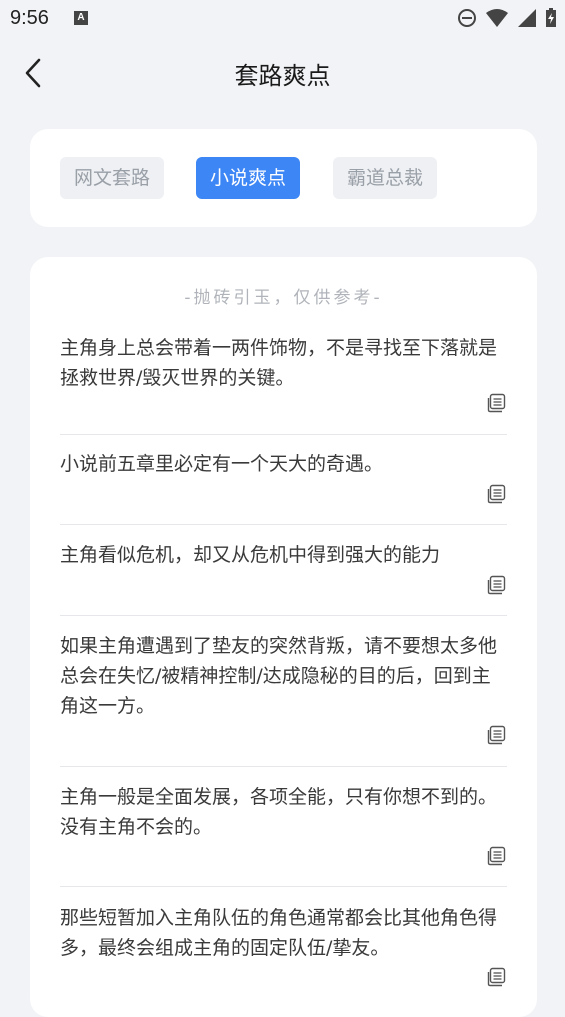 The width and height of the screenshot is (565, 1017). I want to click on item-text: 小说前五章里必定有一个天大的奇遇。, so click(222, 464).